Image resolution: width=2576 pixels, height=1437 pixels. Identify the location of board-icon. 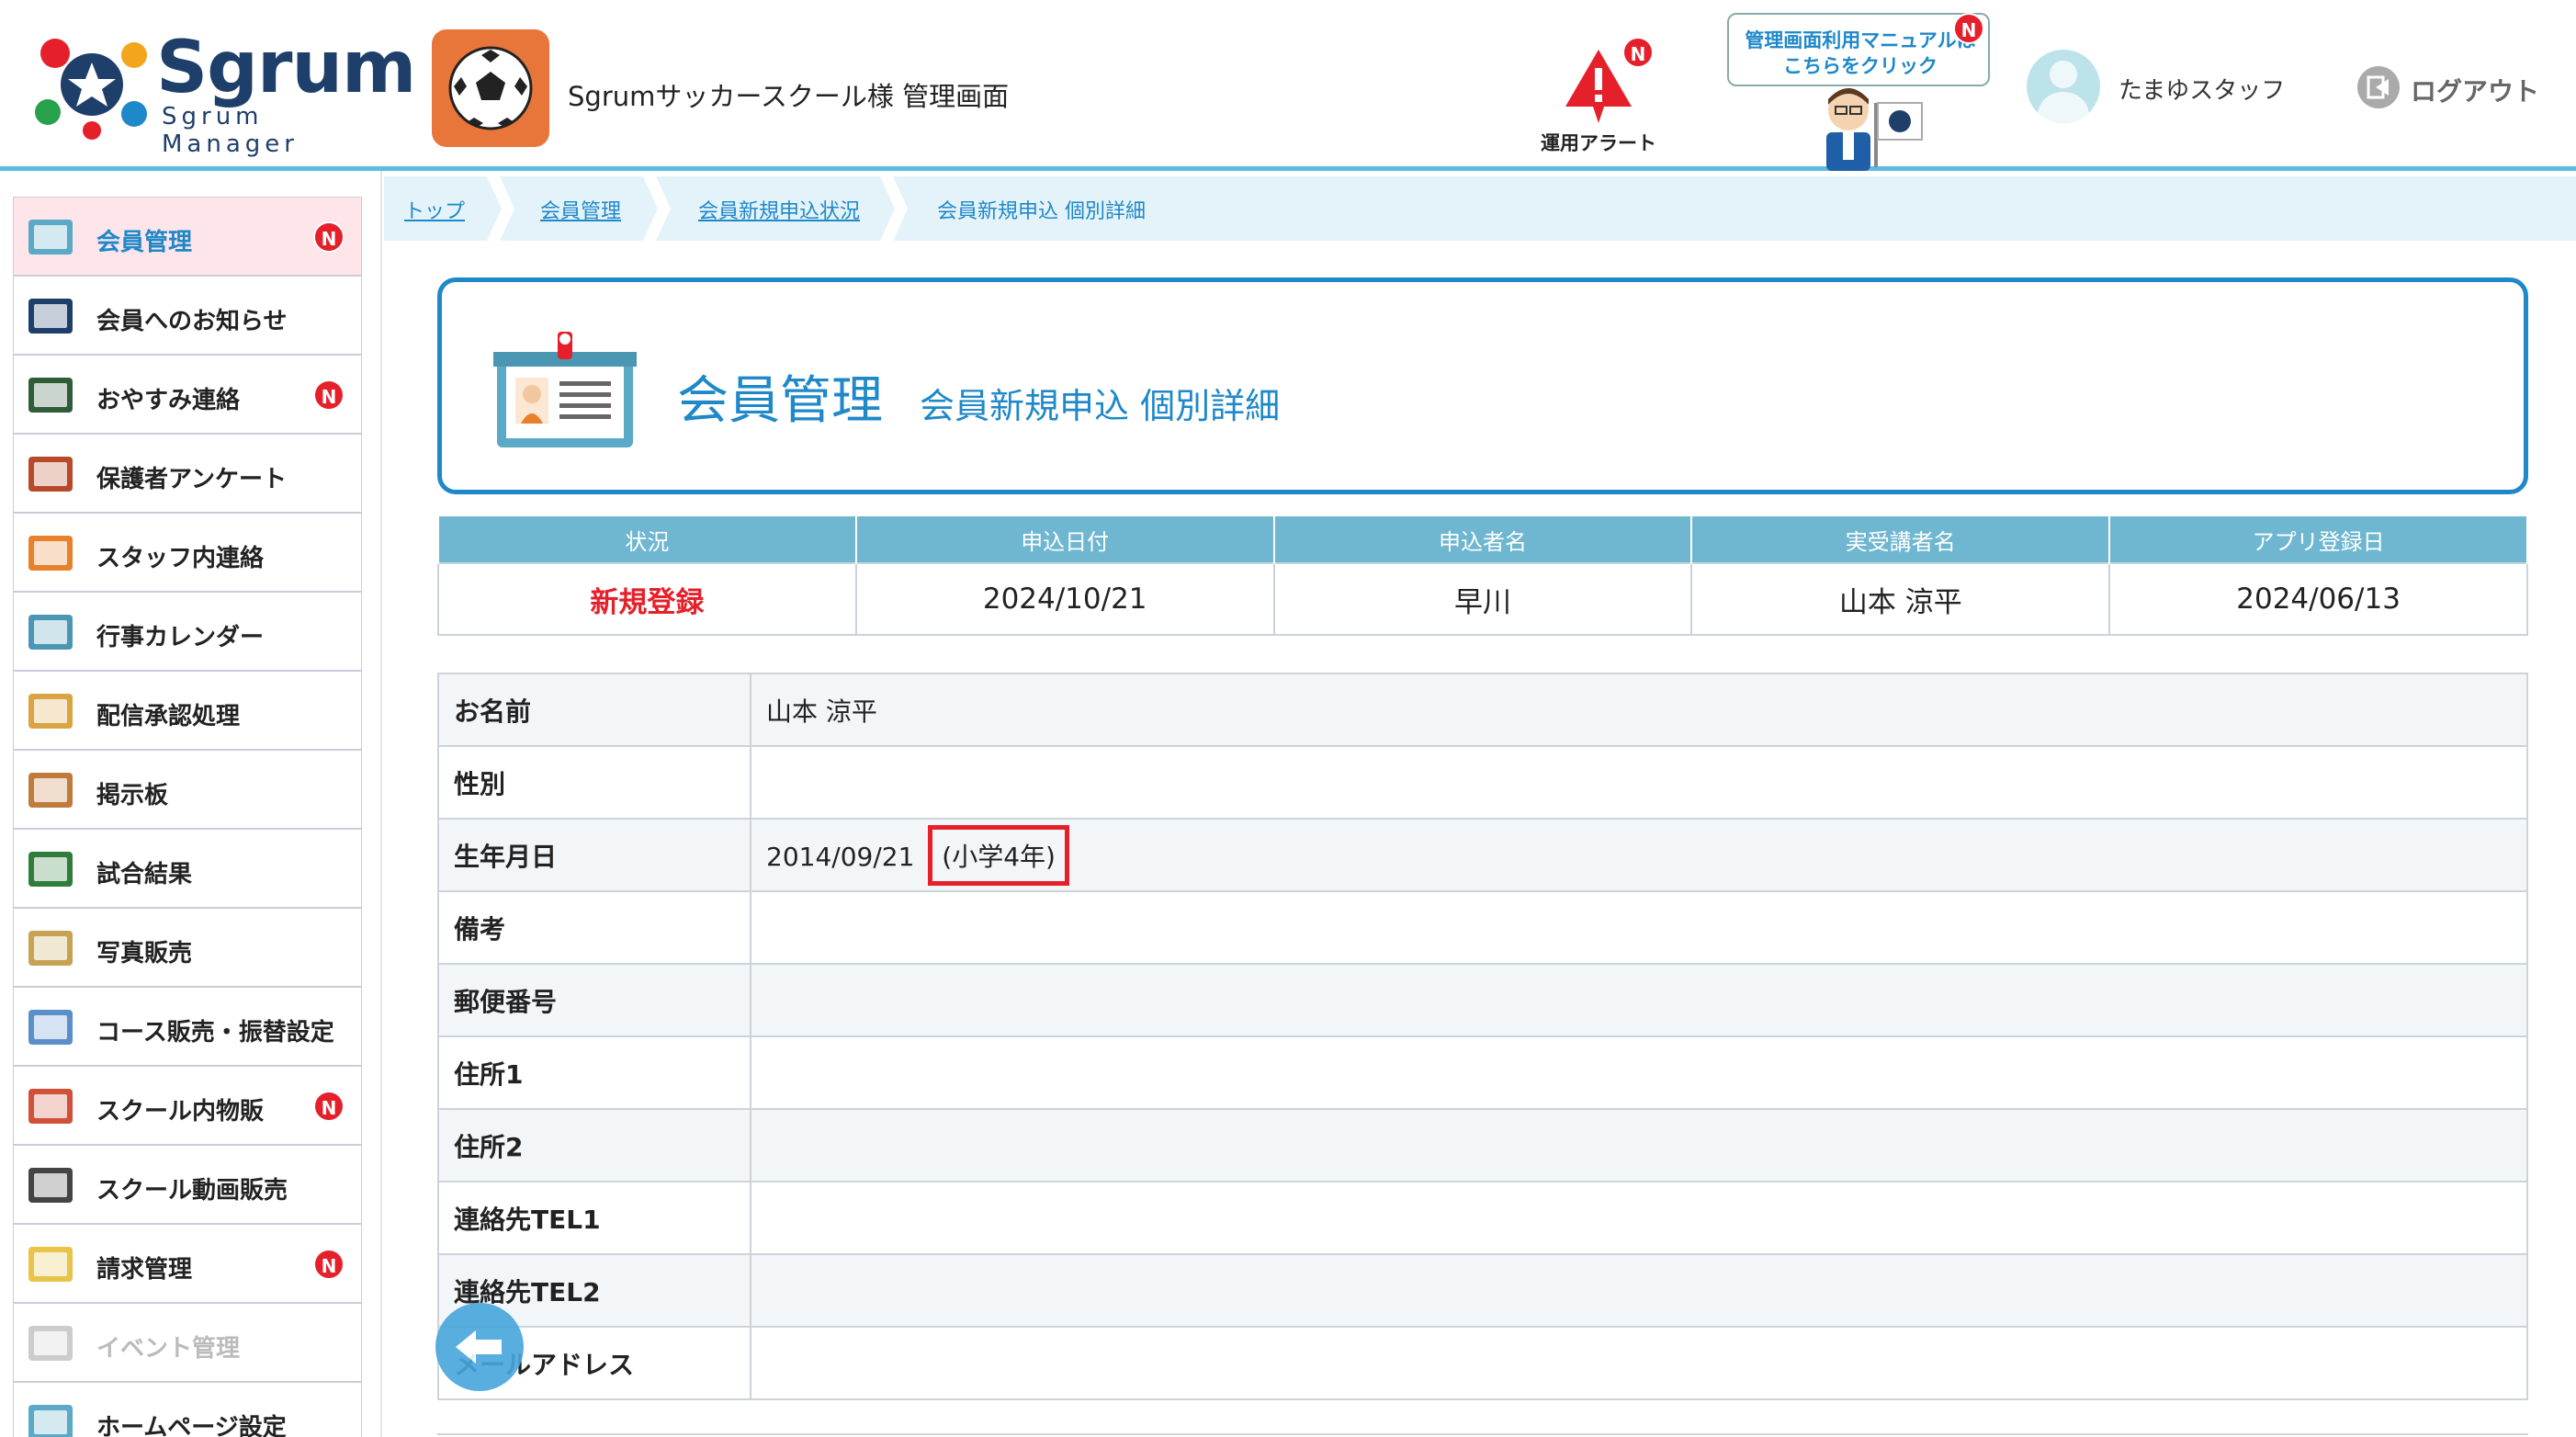
(50, 790).